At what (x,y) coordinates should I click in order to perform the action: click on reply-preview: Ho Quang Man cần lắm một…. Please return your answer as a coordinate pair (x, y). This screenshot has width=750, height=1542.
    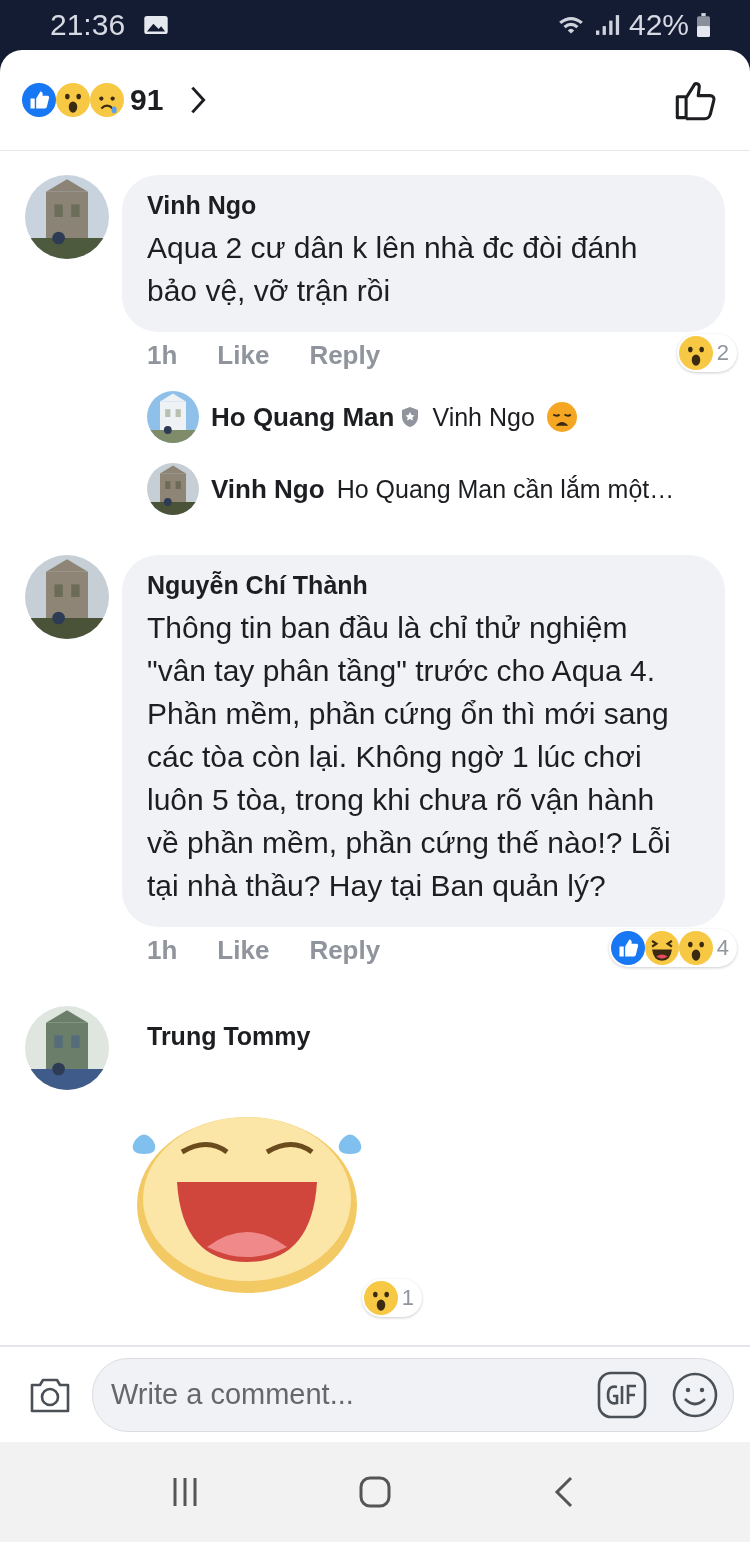
    Looking at the image, I should click on (505, 489).